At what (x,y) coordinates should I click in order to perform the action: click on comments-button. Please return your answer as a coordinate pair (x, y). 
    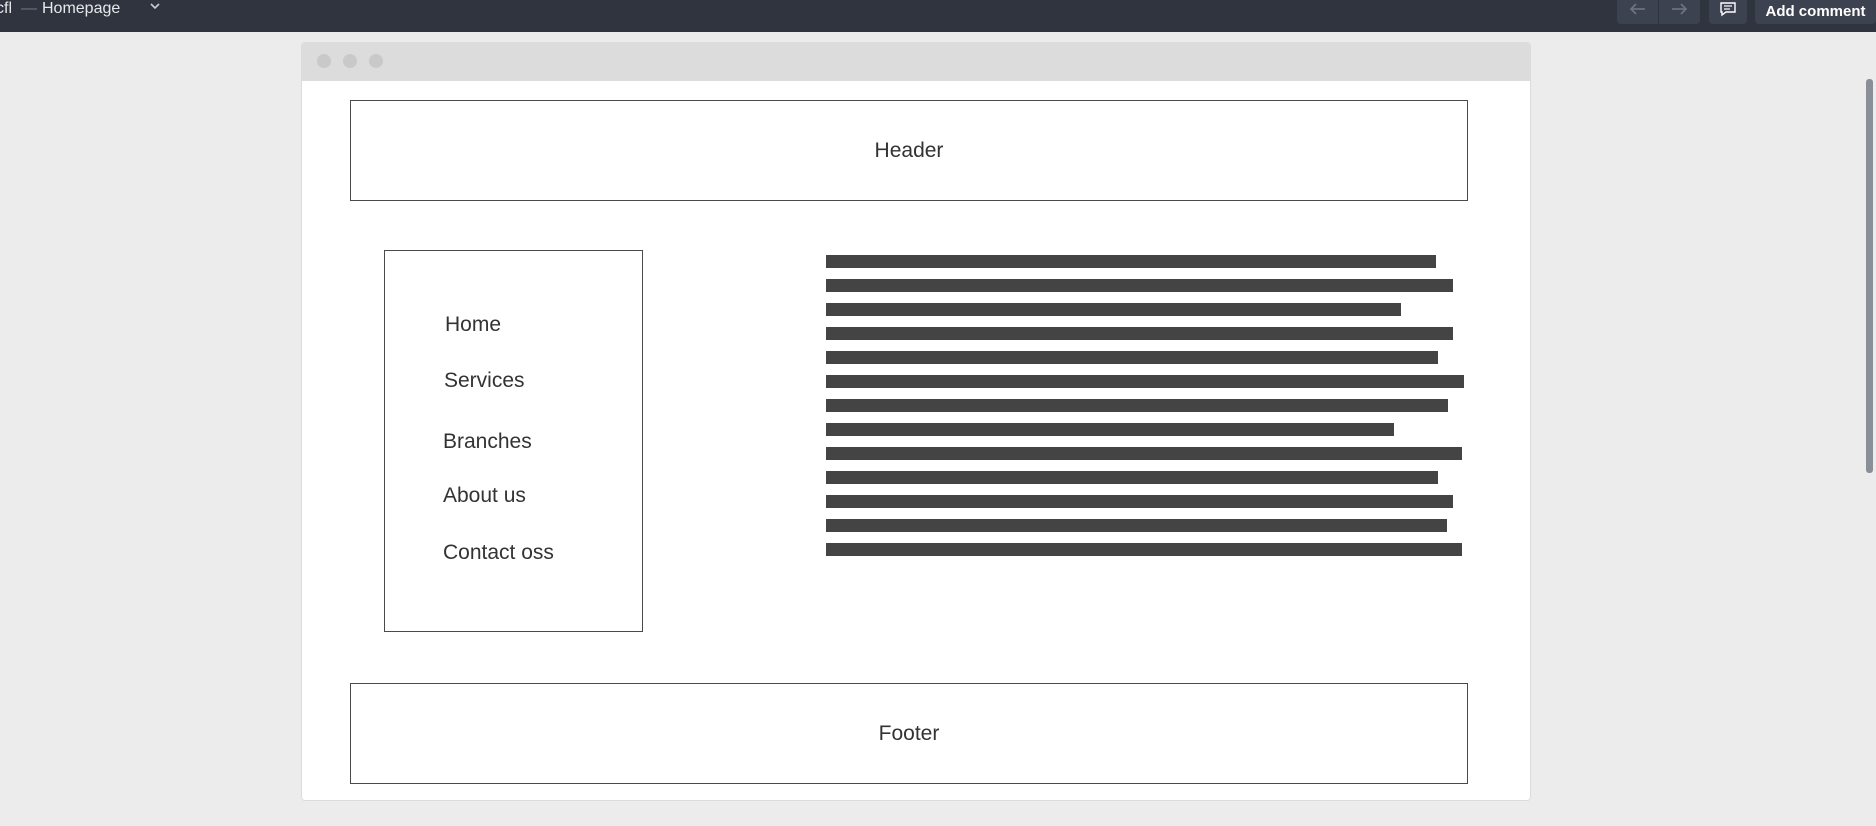
    Looking at the image, I should click on (1728, 12).